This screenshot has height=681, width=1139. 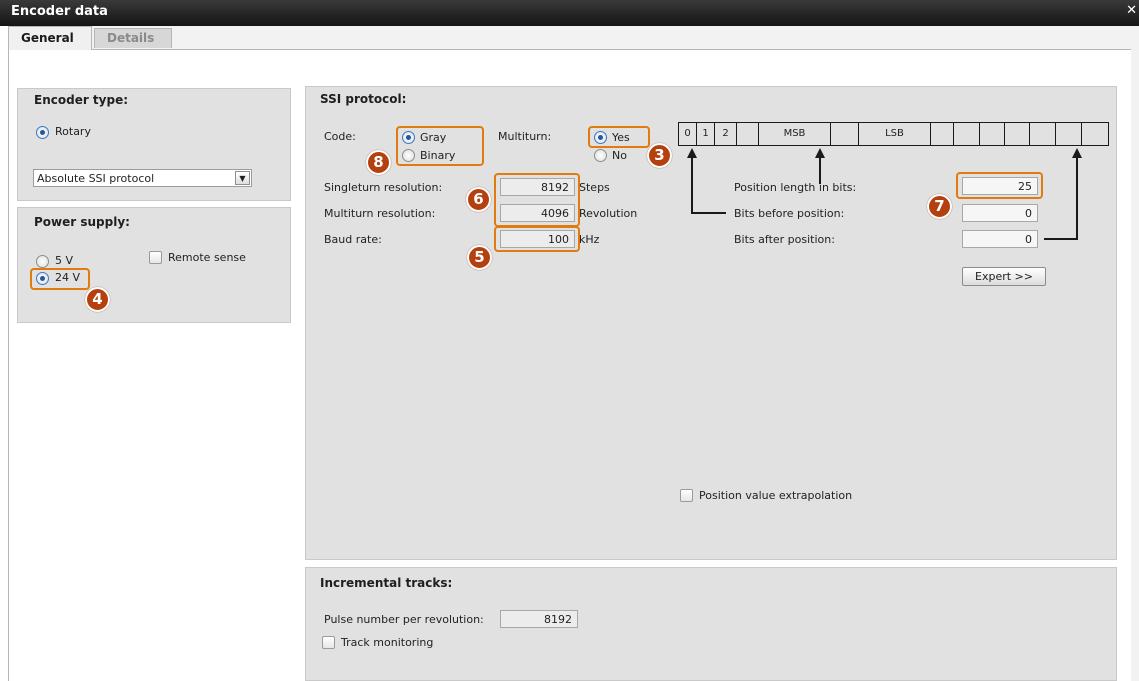 What do you see at coordinates (154, 265) in the screenshot?
I see `power-supply-panel: Power supply: 5 V 24 V Remote sense` at bounding box center [154, 265].